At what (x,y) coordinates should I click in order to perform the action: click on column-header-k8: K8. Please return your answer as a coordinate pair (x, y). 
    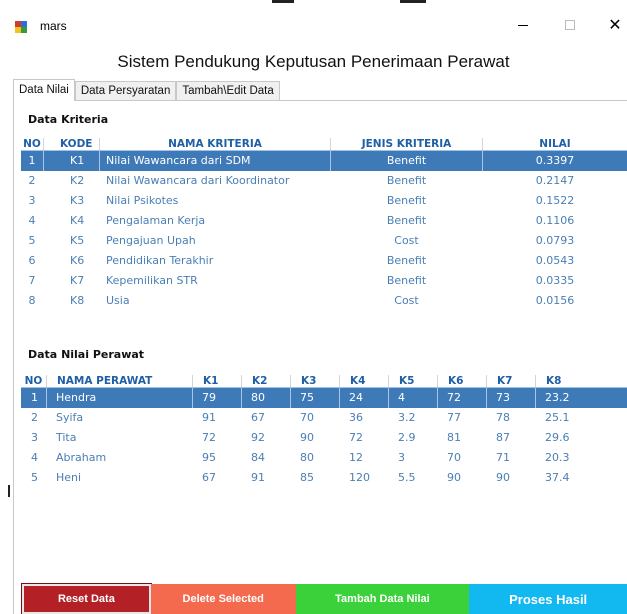
    Looking at the image, I should click on (569, 381).